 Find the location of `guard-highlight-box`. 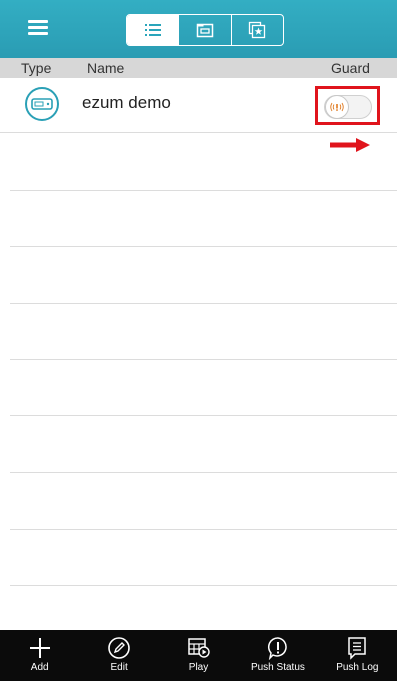

guard-highlight-box is located at coordinates (347, 105).